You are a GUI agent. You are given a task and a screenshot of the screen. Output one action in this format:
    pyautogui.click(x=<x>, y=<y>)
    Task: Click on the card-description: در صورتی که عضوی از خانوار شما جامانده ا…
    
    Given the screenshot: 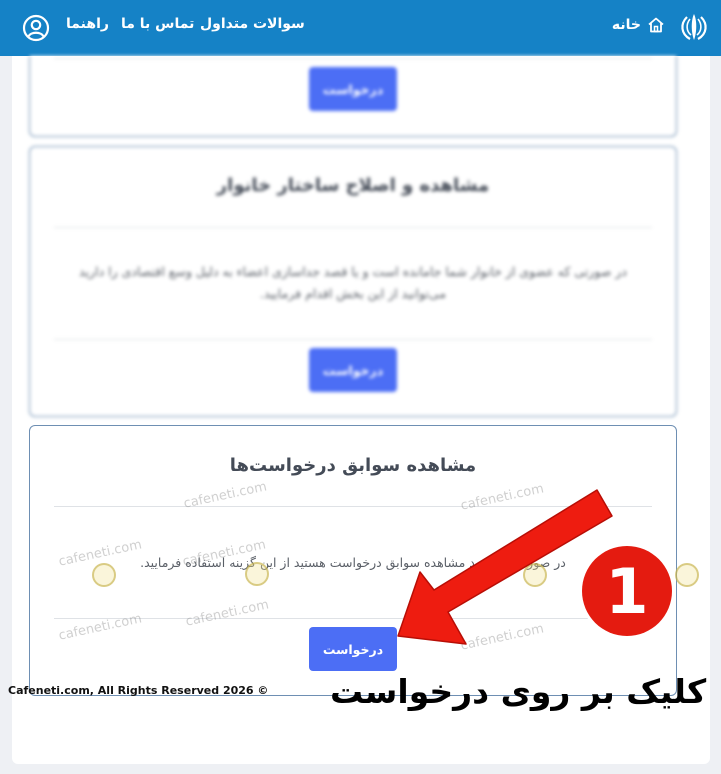 What is the action you would take?
    pyautogui.click(x=353, y=282)
    